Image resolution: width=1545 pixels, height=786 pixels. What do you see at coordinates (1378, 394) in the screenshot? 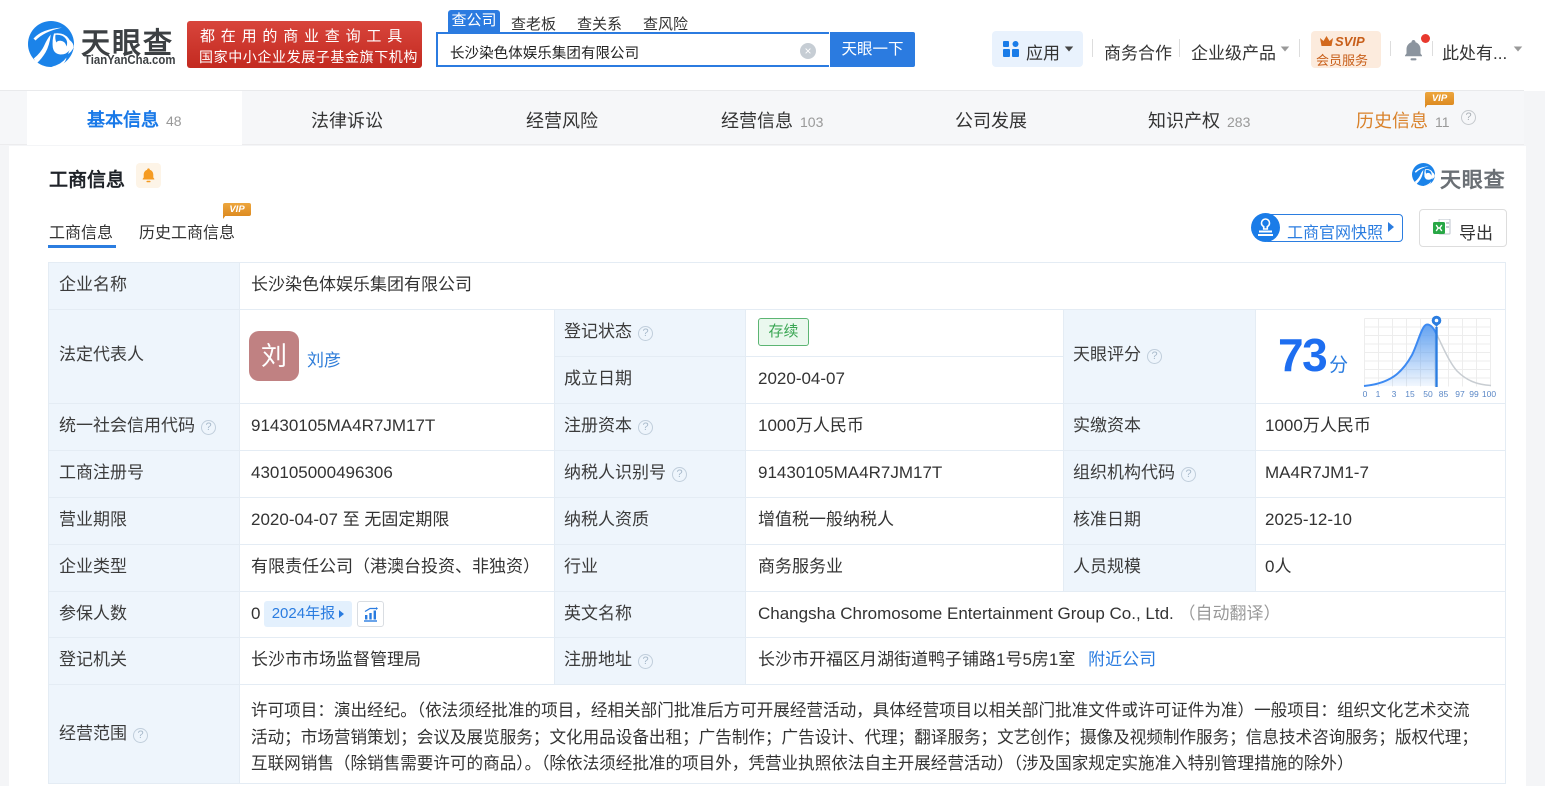
I see `svg-text: 1` at bounding box center [1378, 394].